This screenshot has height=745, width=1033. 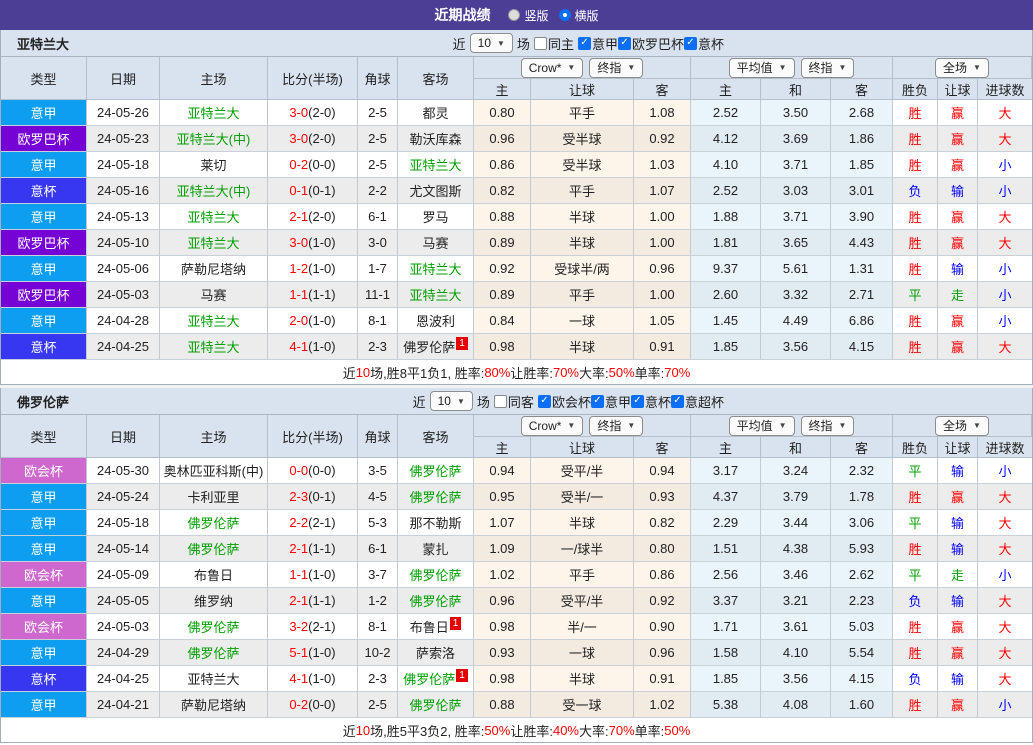 What do you see at coordinates (436, 243) in the screenshot?
I see `away-team-cell: 马赛` at bounding box center [436, 243].